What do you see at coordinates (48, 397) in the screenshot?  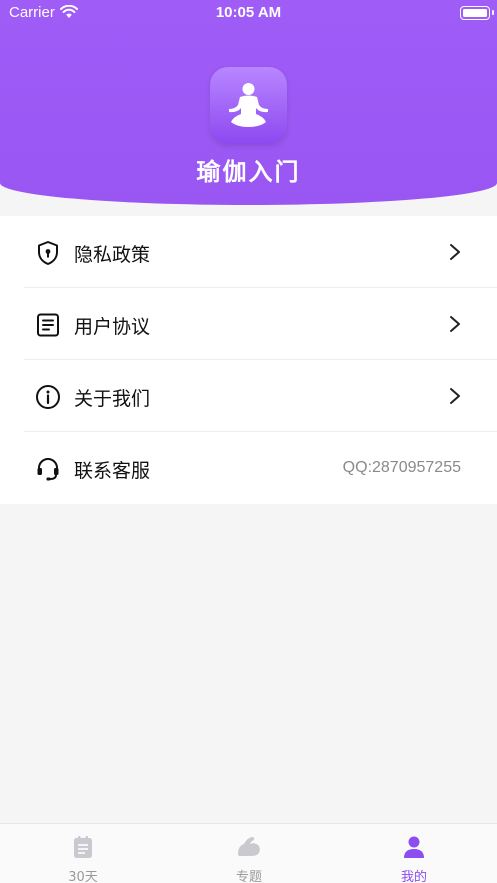 I see `info-icon` at bounding box center [48, 397].